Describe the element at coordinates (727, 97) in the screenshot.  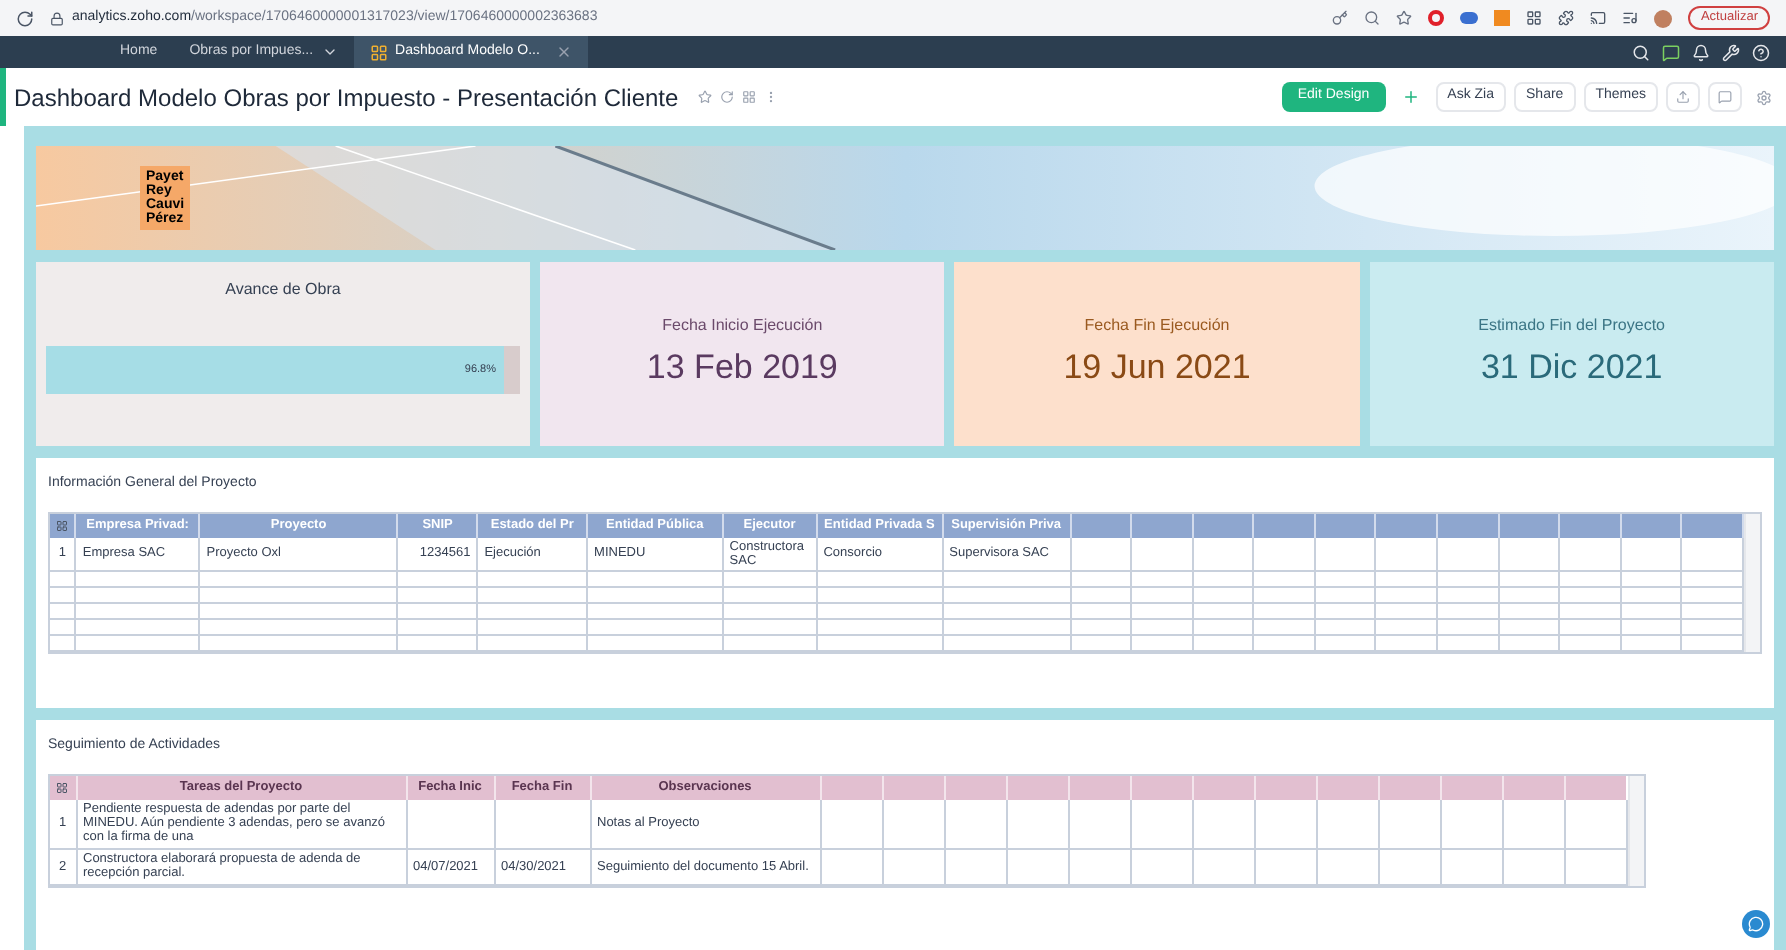
I see `refresh-icon` at that location.